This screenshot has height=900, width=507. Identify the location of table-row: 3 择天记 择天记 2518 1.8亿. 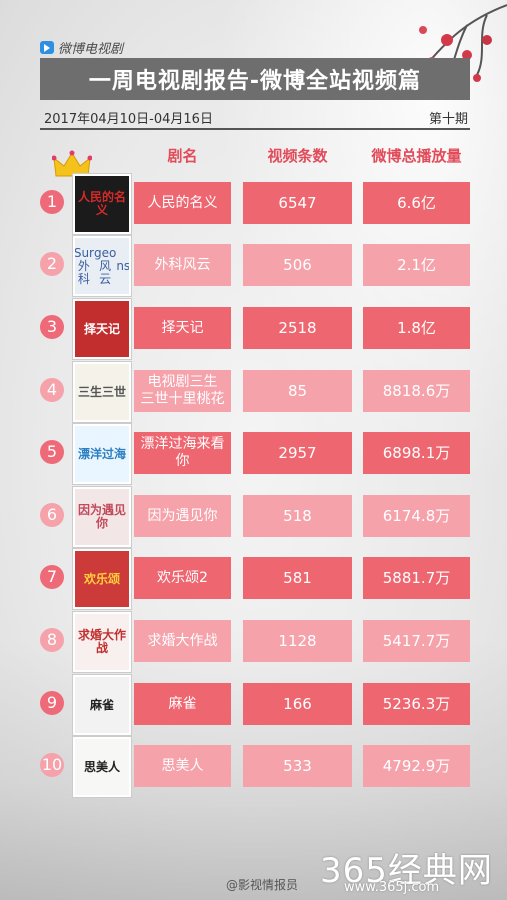
(253, 329).